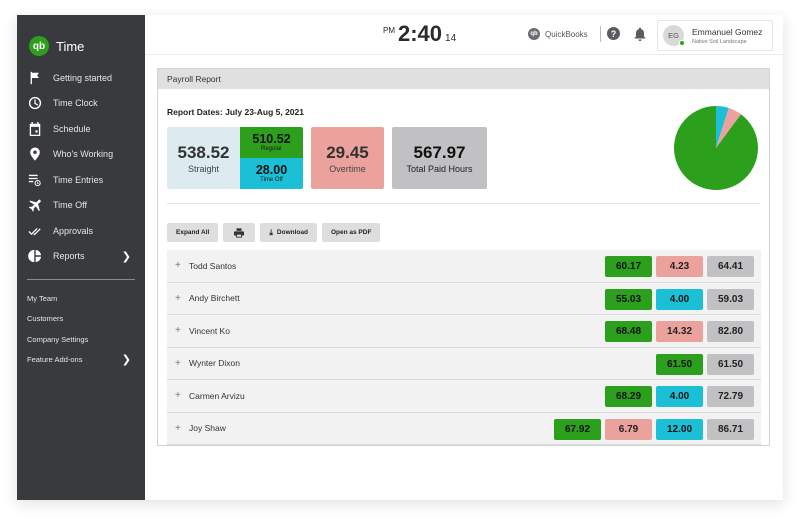  What do you see at coordinates (464, 396) in the screenshot?
I see `employee-row: + Carmen Arvizu 68.29 4.00 72.79` at bounding box center [464, 396].